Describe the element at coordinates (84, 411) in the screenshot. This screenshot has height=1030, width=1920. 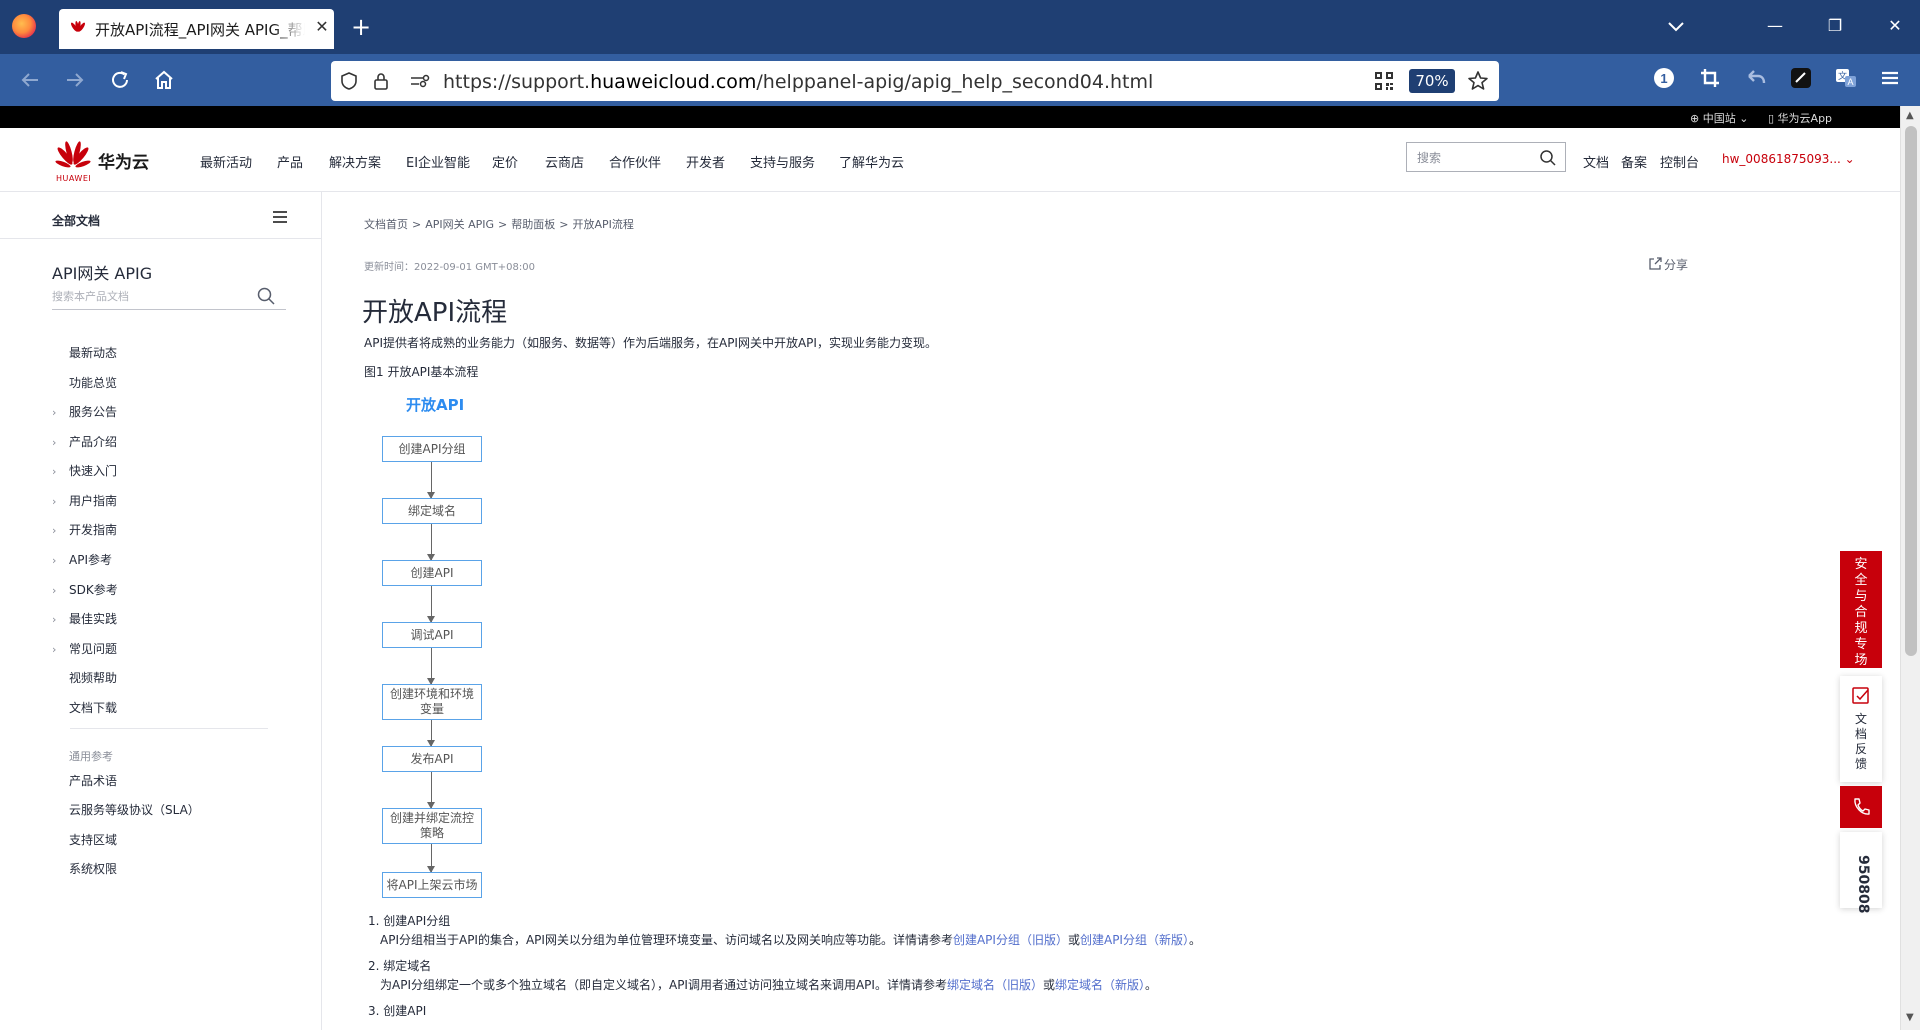
I see `sidebar-item-announcements: › 服务公告` at that location.